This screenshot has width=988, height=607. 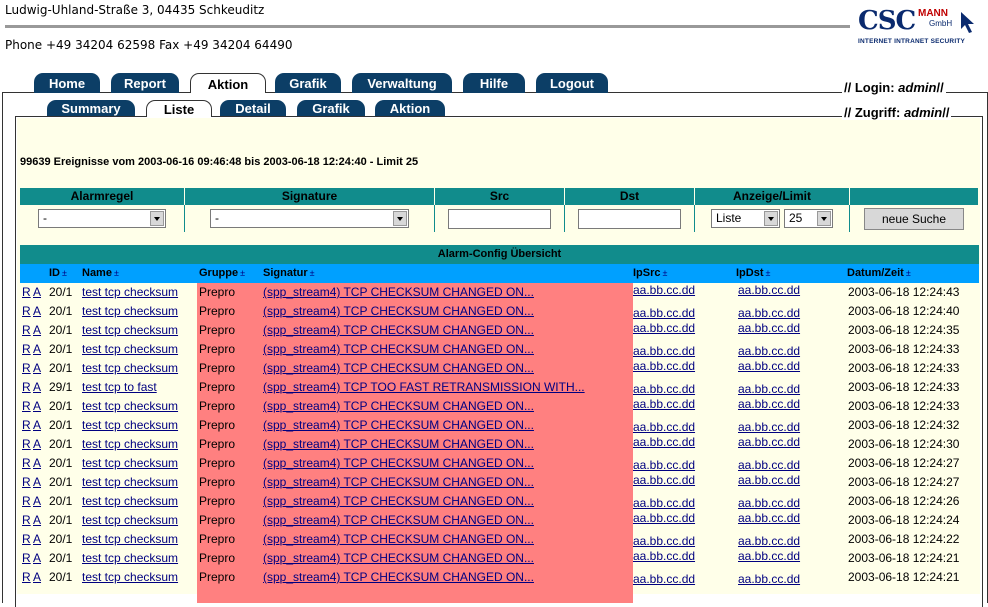 What do you see at coordinates (289, 273) in the screenshot?
I see `col-signatur: Signatur ±` at bounding box center [289, 273].